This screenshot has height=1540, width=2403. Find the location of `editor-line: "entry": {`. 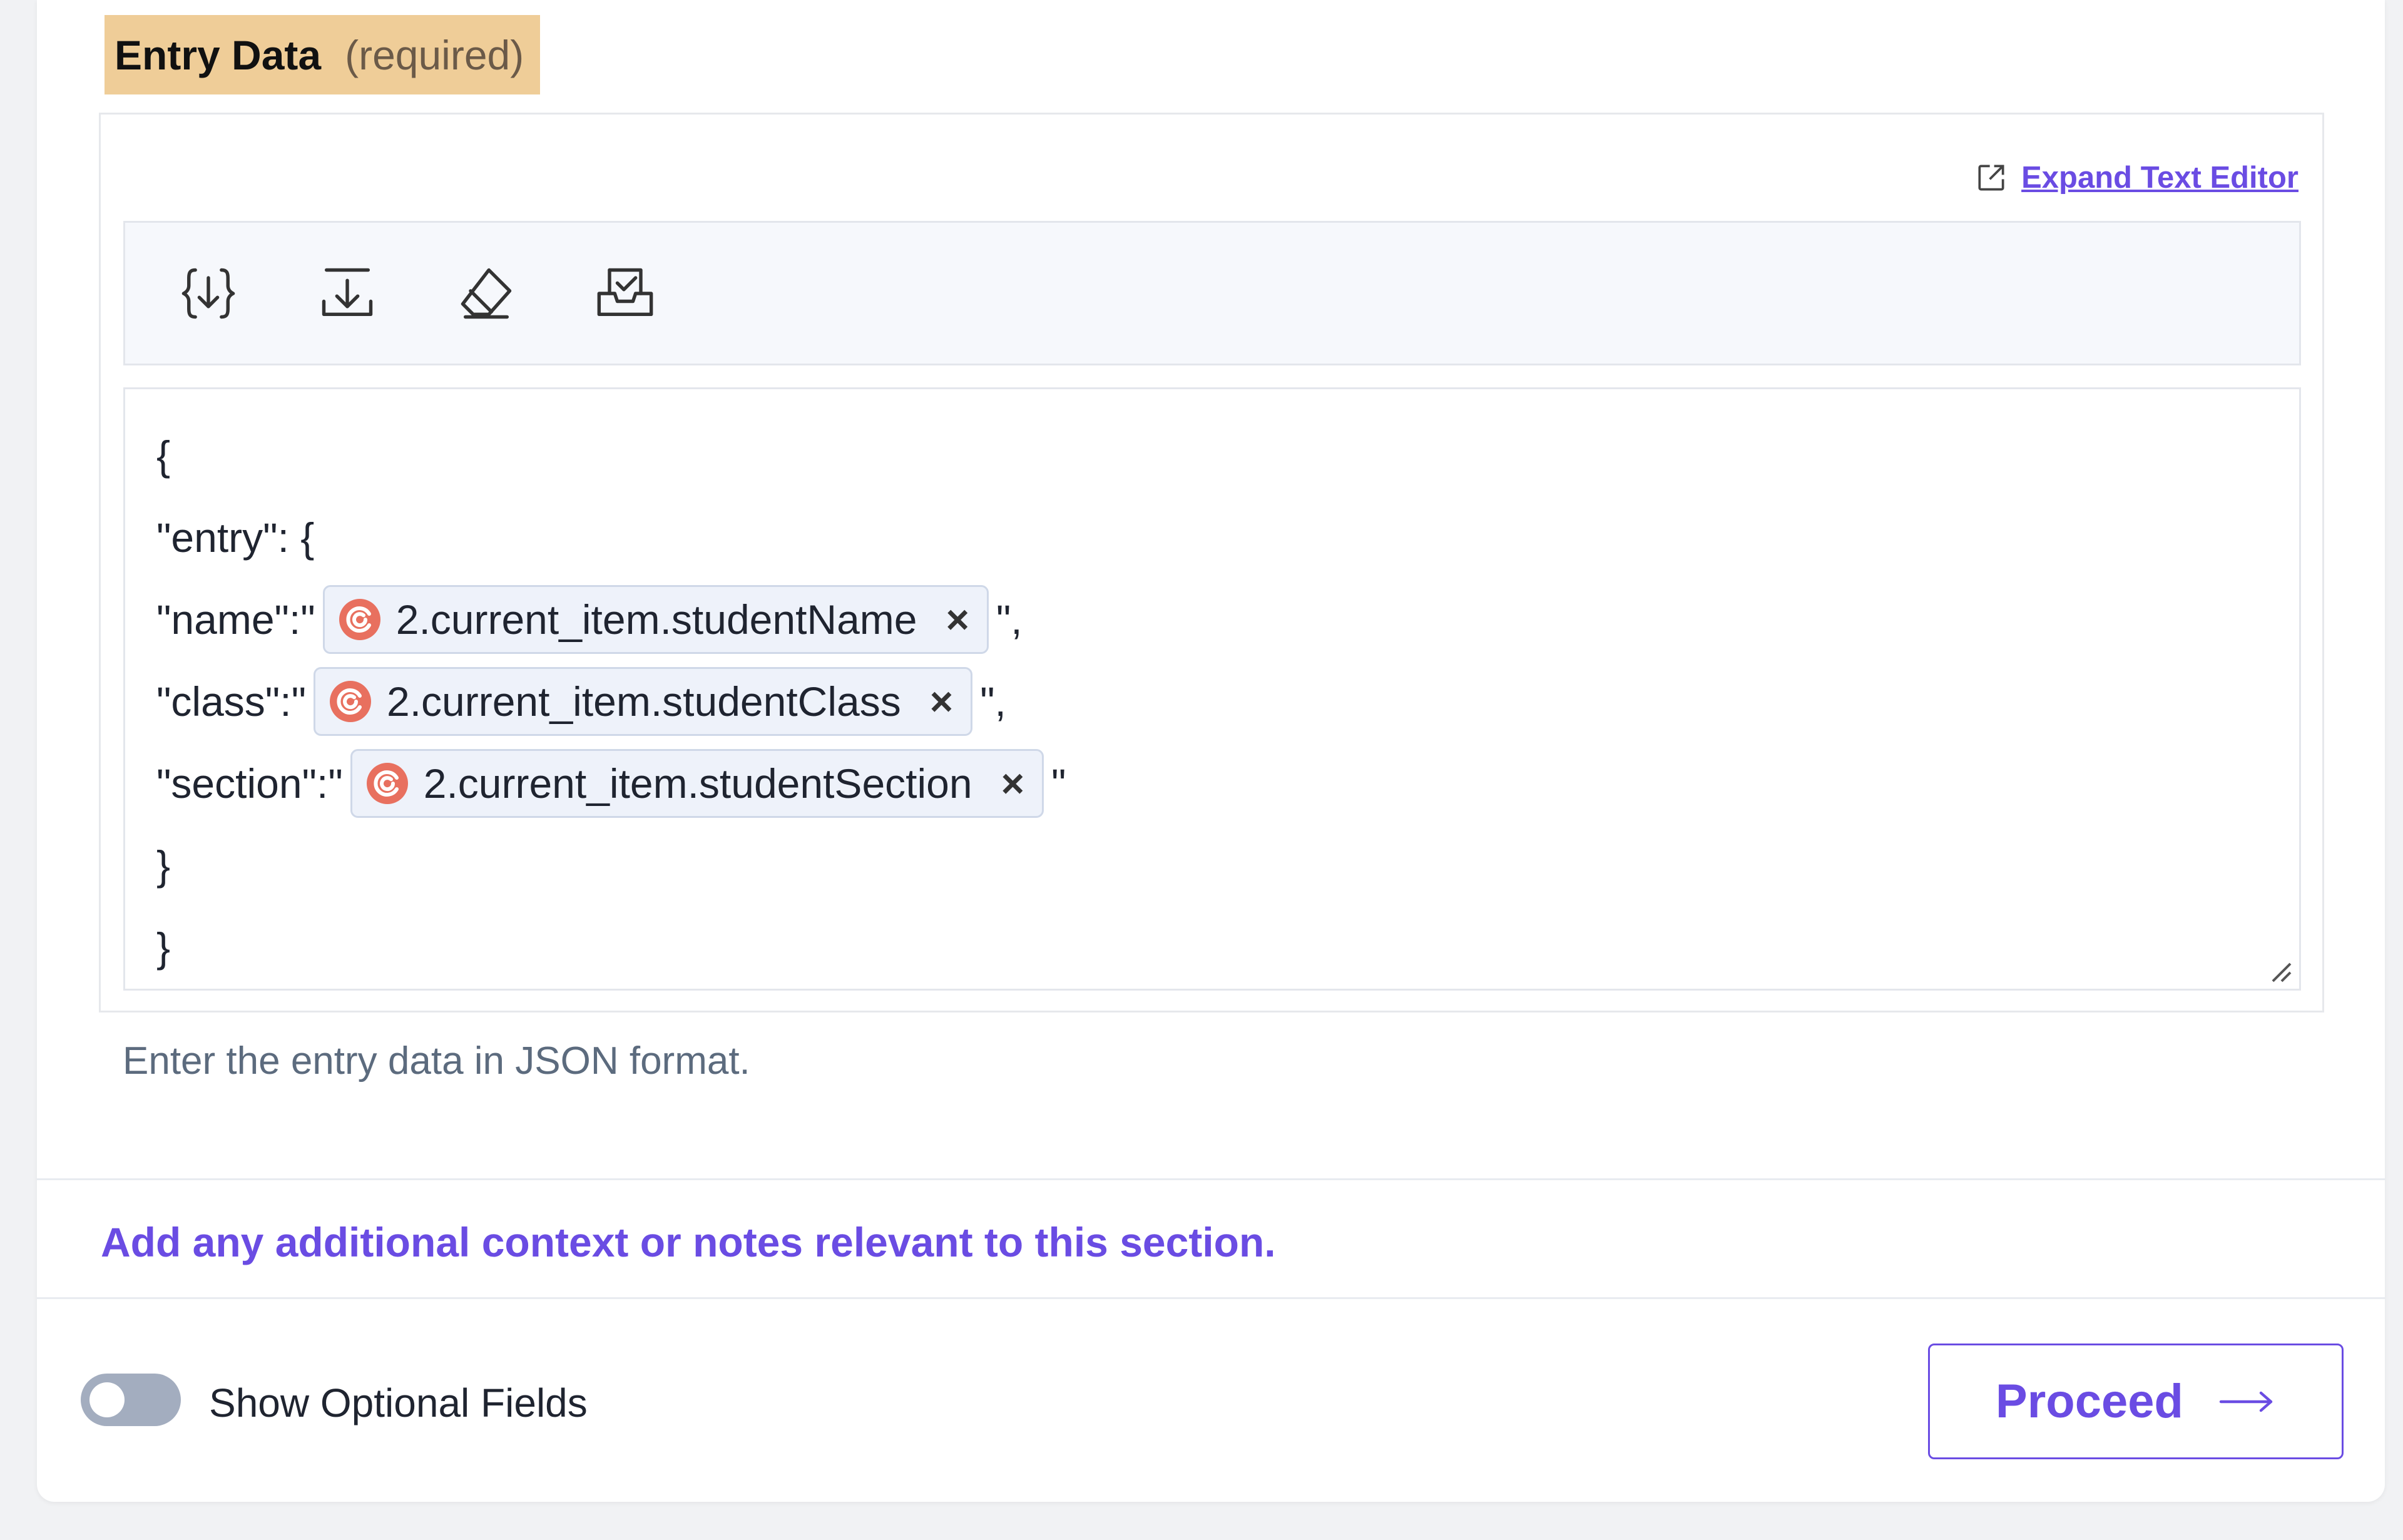

editor-line: "entry": { is located at coordinates (1227, 537).